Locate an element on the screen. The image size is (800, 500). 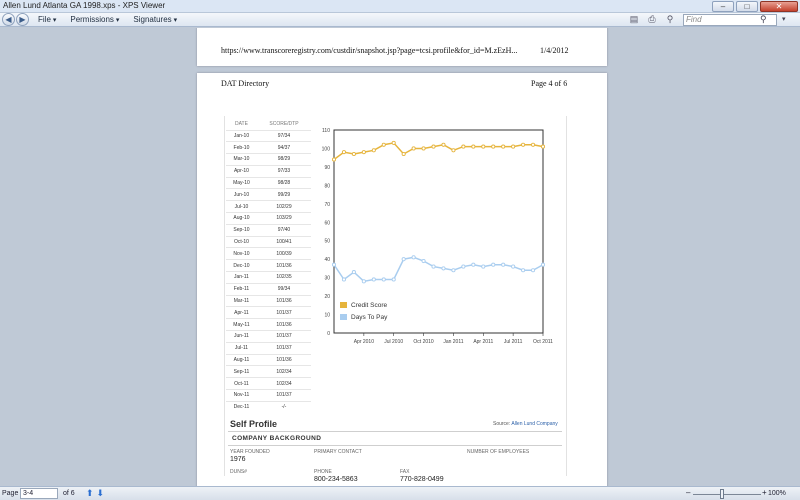
back-arrow-icon: ◀ is located at coordinates (8, 19).